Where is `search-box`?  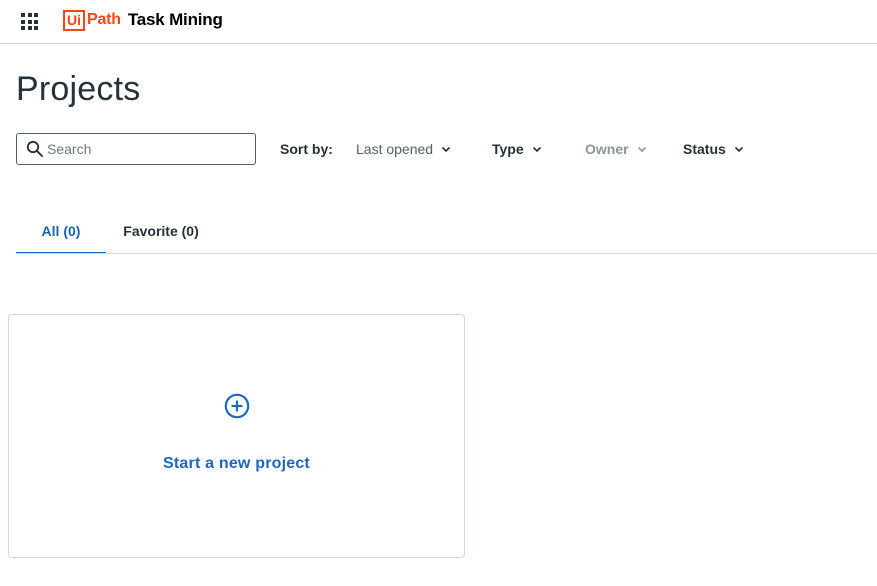
search-box is located at coordinates (136, 149).